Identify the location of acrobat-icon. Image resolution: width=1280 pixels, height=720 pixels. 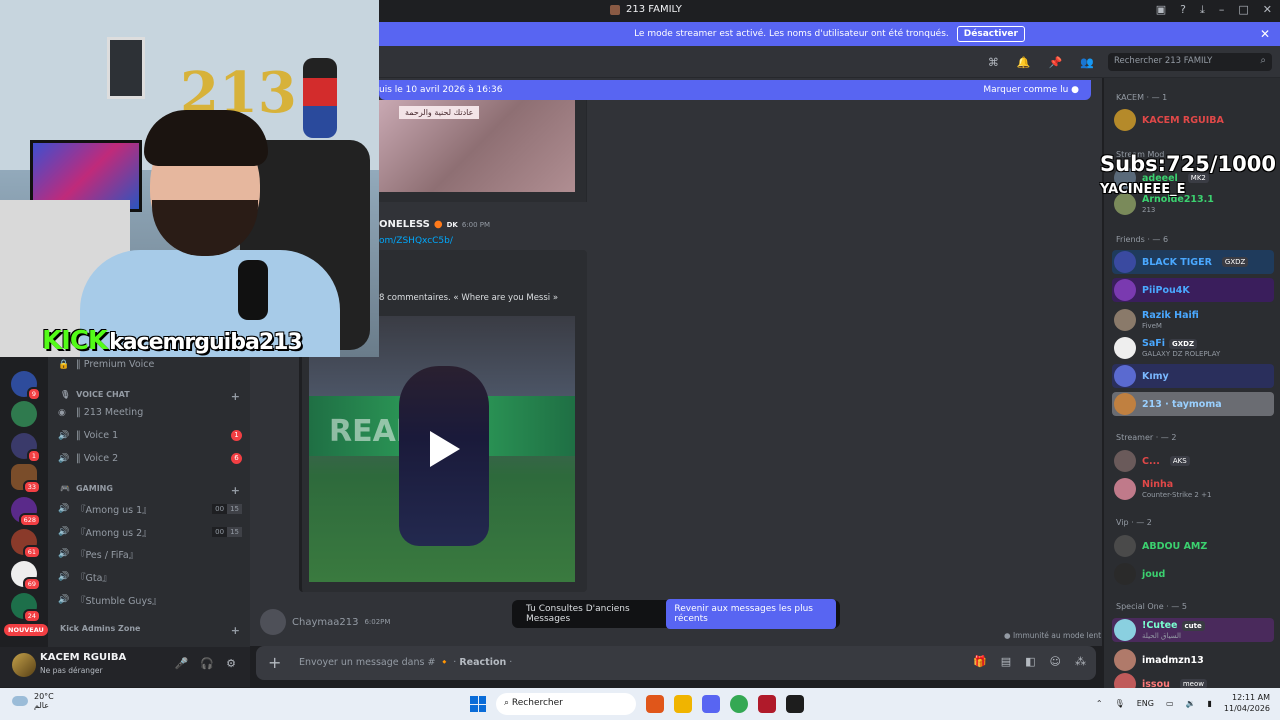
(767, 704).